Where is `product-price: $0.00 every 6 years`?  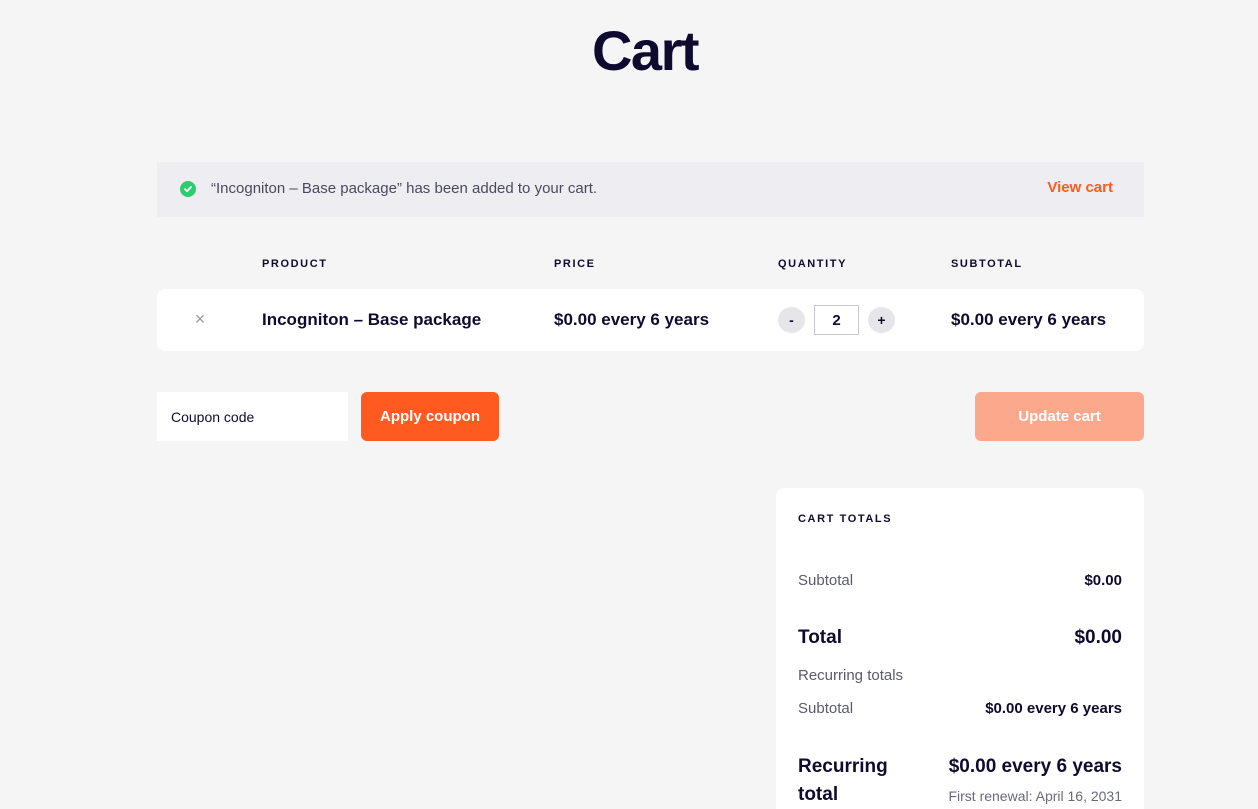
product-price: $0.00 every 6 years is located at coordinates (632, 319).